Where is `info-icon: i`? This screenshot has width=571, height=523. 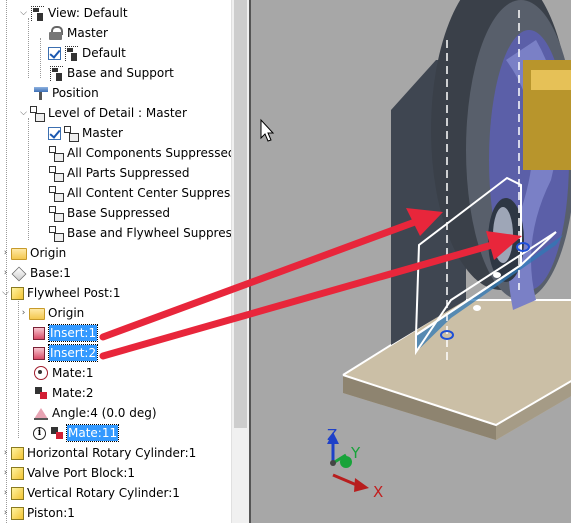 info-icon: i is located at coordinates (39, 433).